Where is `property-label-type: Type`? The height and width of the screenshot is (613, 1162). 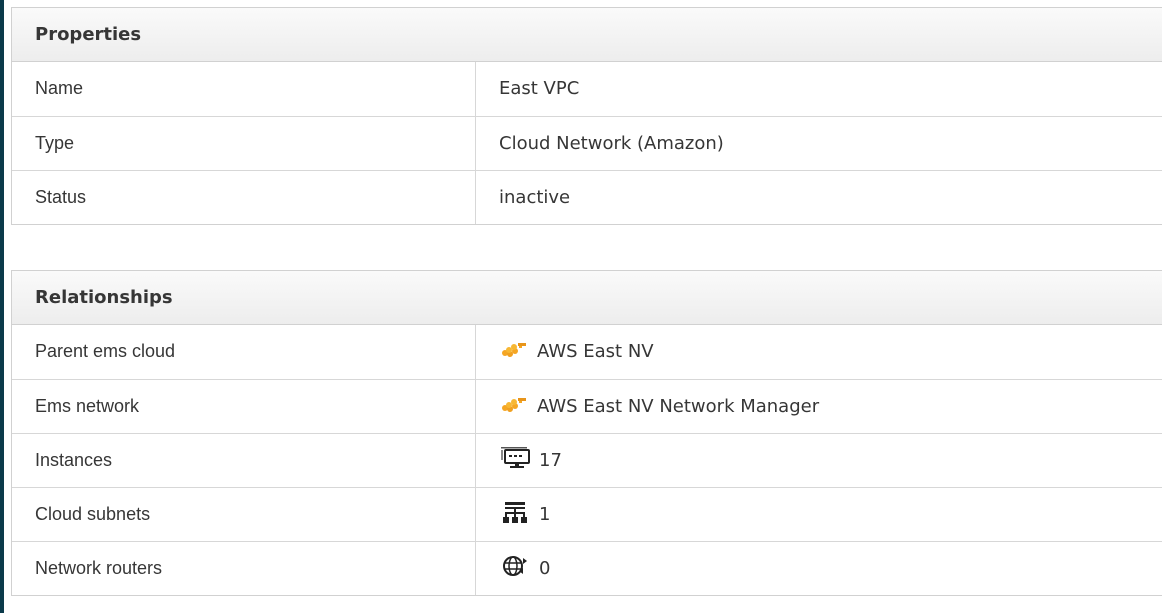 property-label-type: Type is located at coordinates (244, 142).